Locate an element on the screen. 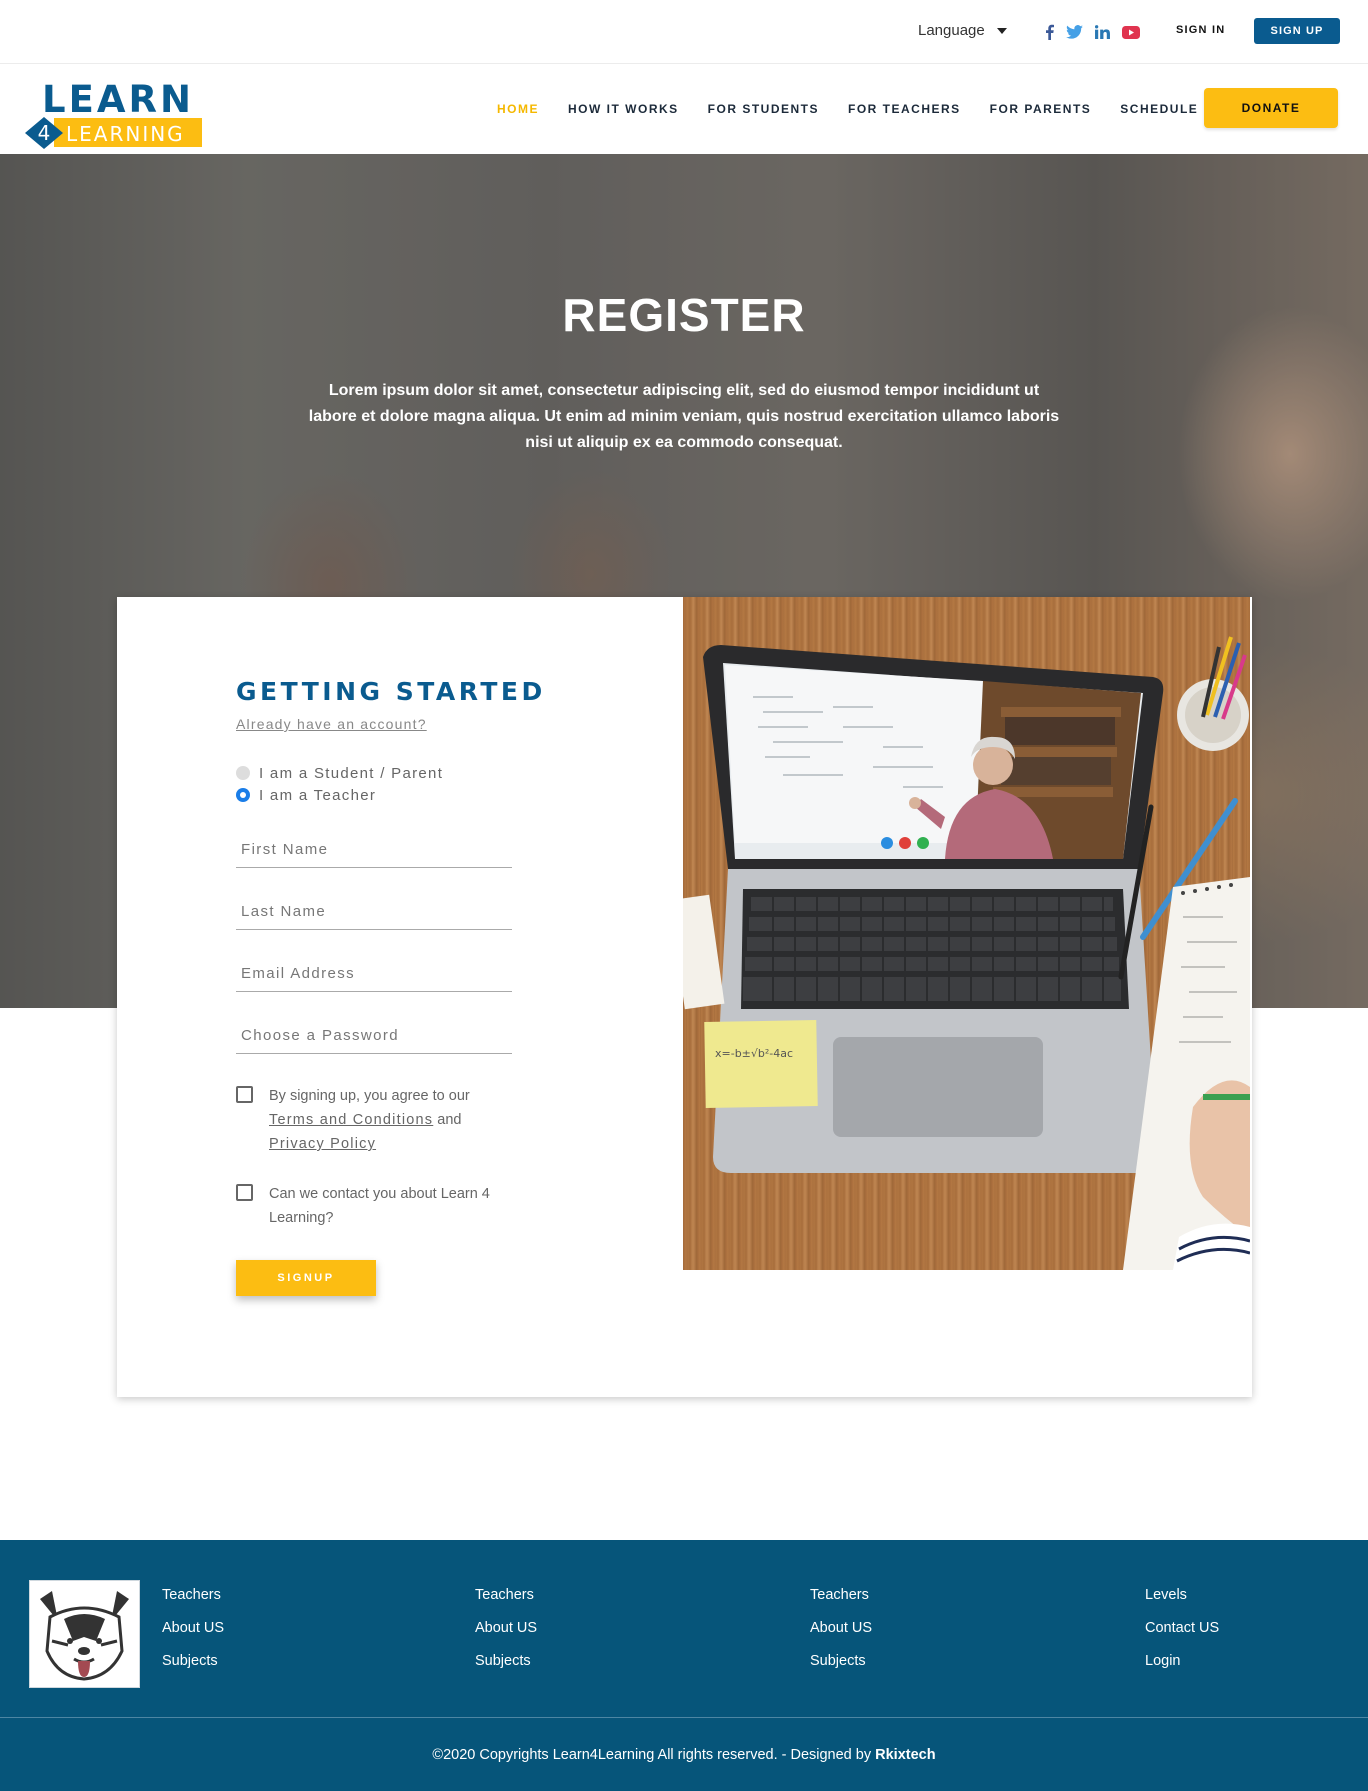 The width and height of the screenshot is (1368, 1791). already-have-account-link: Already have an account? is located at coordinates (331, 724).